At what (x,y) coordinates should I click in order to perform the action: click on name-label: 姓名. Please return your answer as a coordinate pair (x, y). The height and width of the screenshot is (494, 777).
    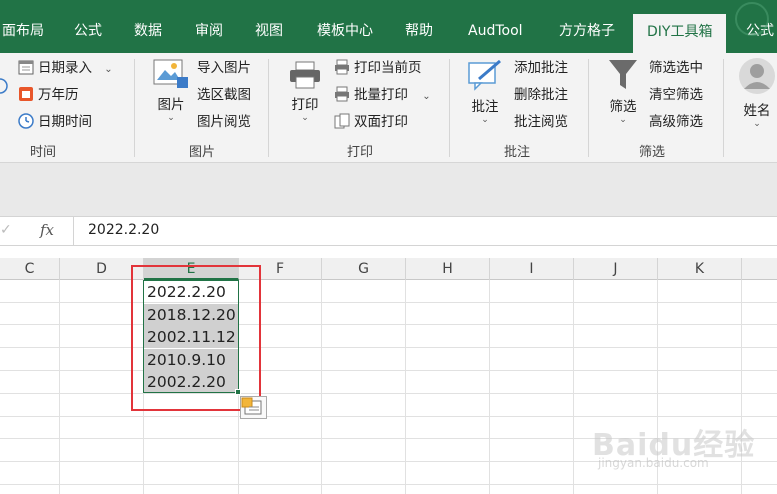
    Looking at the image, I should click on (757, 111).